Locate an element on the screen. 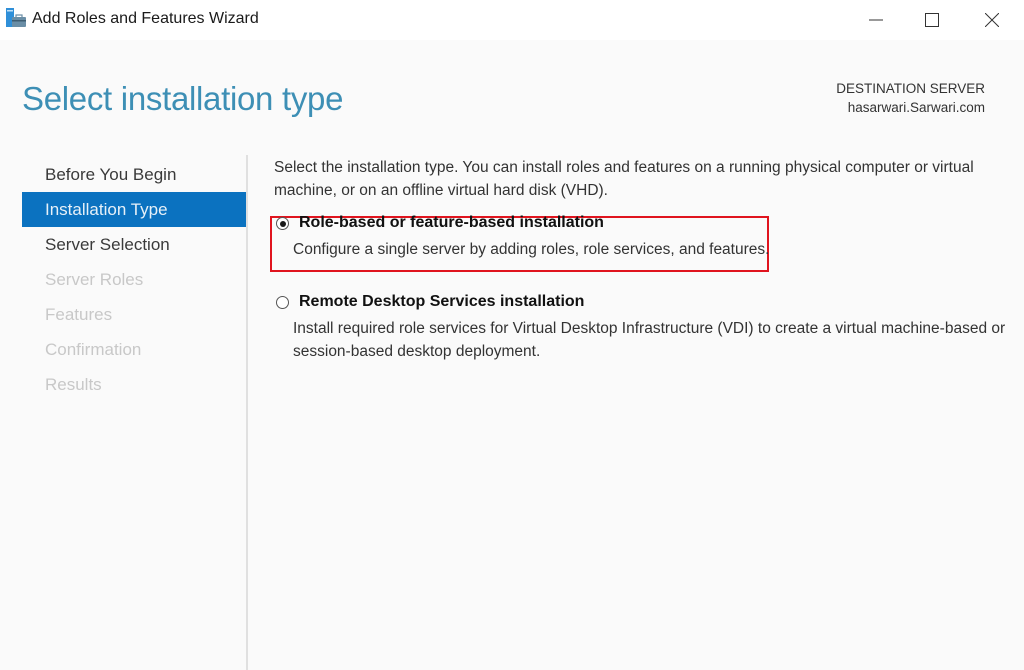 The height and width of the screenshot is (670, 1024). nav-item-server-roles: Server Roles is located at coordinates (94, 279).